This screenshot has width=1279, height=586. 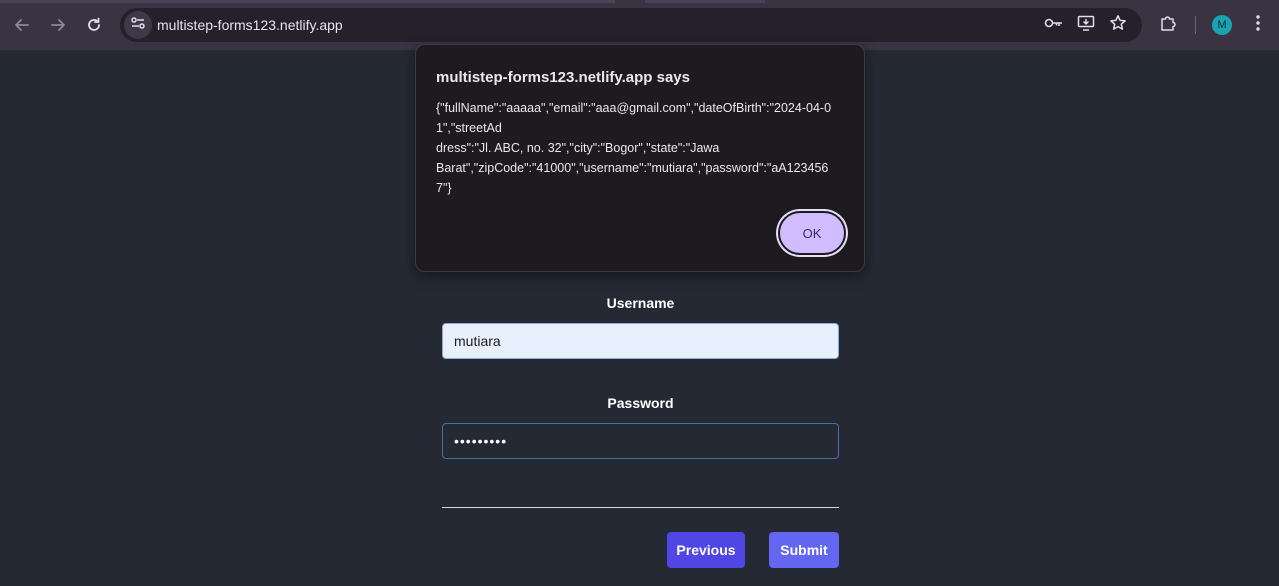 What do you see at coordinates (1195, 25) in the screenshot?
I see `toolbar-divider` at bounding box center [1195, 25].